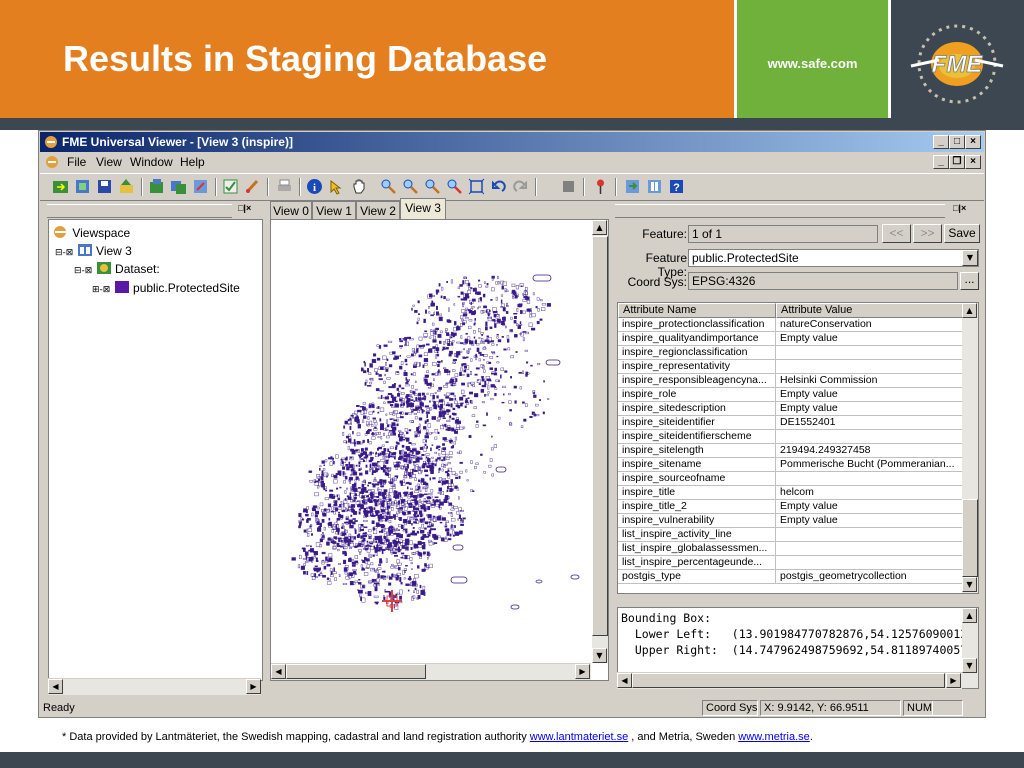 The width and height of the screenshot is (1024, 768). I want to click on menu-file: File, so click(76, 162).